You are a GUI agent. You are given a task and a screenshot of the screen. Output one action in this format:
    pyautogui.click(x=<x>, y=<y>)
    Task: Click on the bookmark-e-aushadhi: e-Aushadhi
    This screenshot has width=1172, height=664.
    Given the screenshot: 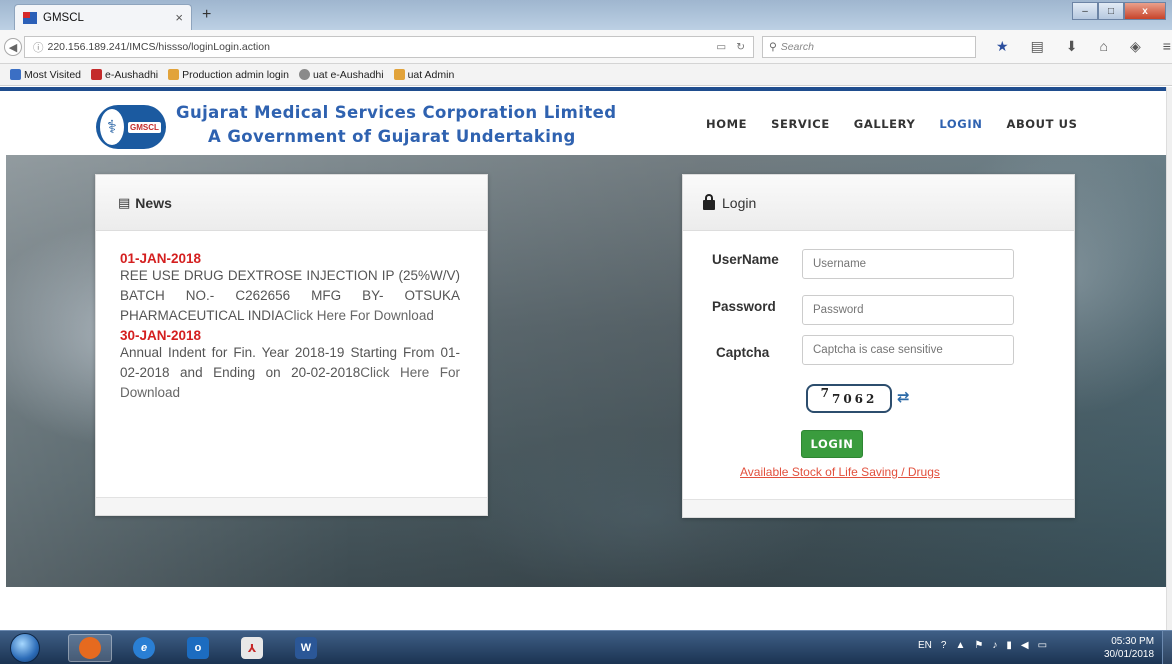 What is the action you would take?
    pyautogui.click(x=124, y=75)
    